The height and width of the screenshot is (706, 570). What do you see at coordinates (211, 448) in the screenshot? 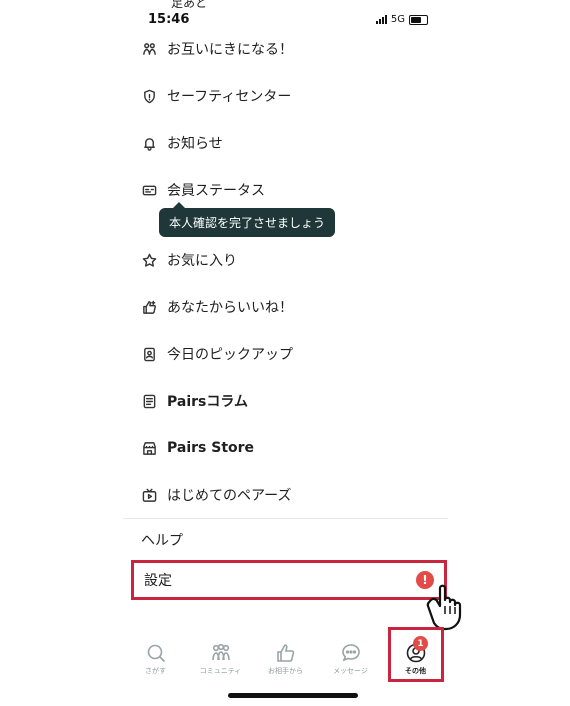
I see `menu-label: Pairs Store` at bounding box center [211, 448].